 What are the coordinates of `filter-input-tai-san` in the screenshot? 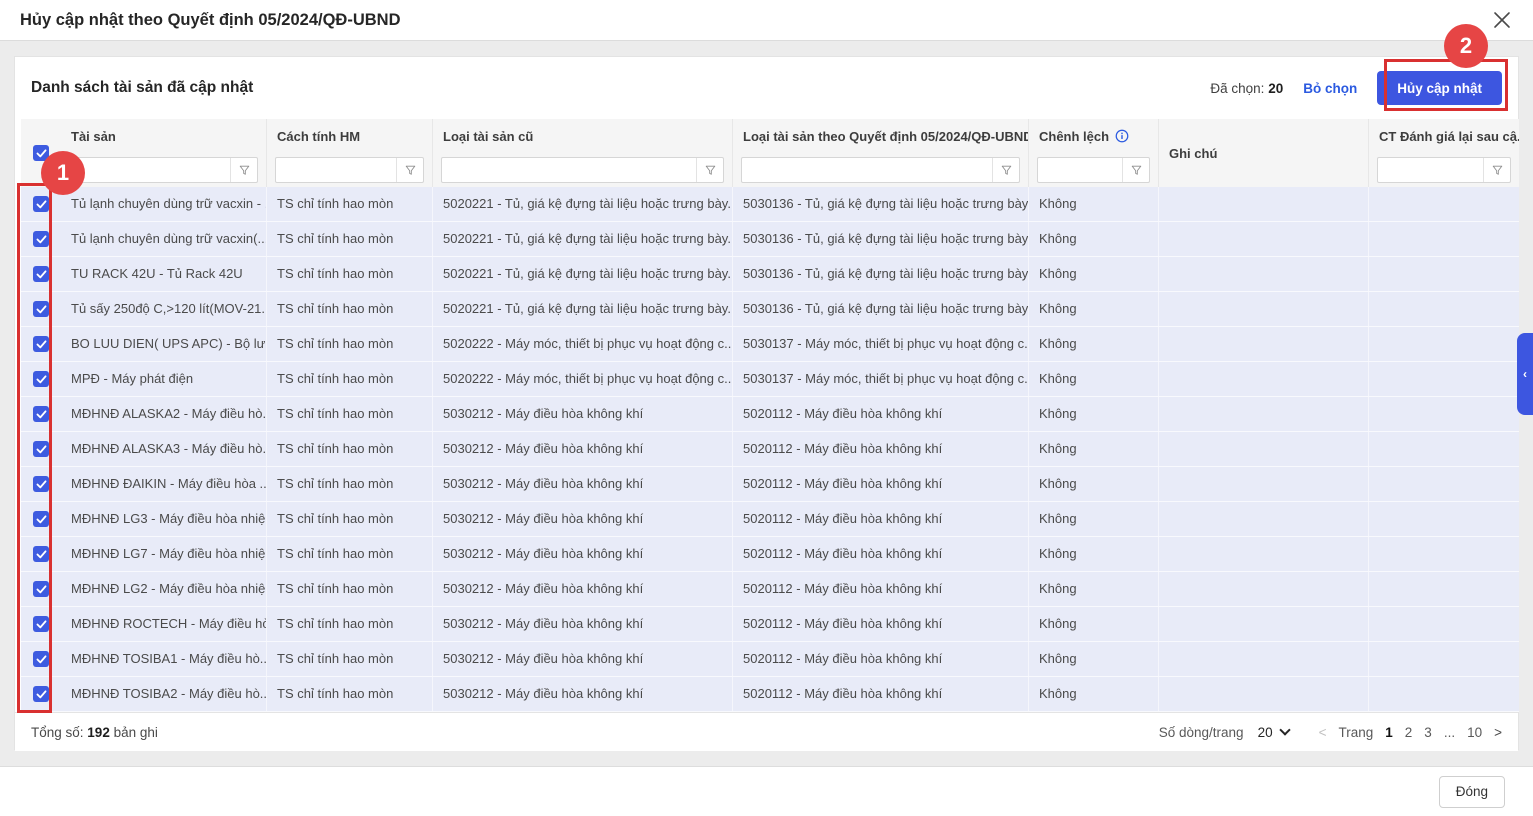 It's located at (150, 170).